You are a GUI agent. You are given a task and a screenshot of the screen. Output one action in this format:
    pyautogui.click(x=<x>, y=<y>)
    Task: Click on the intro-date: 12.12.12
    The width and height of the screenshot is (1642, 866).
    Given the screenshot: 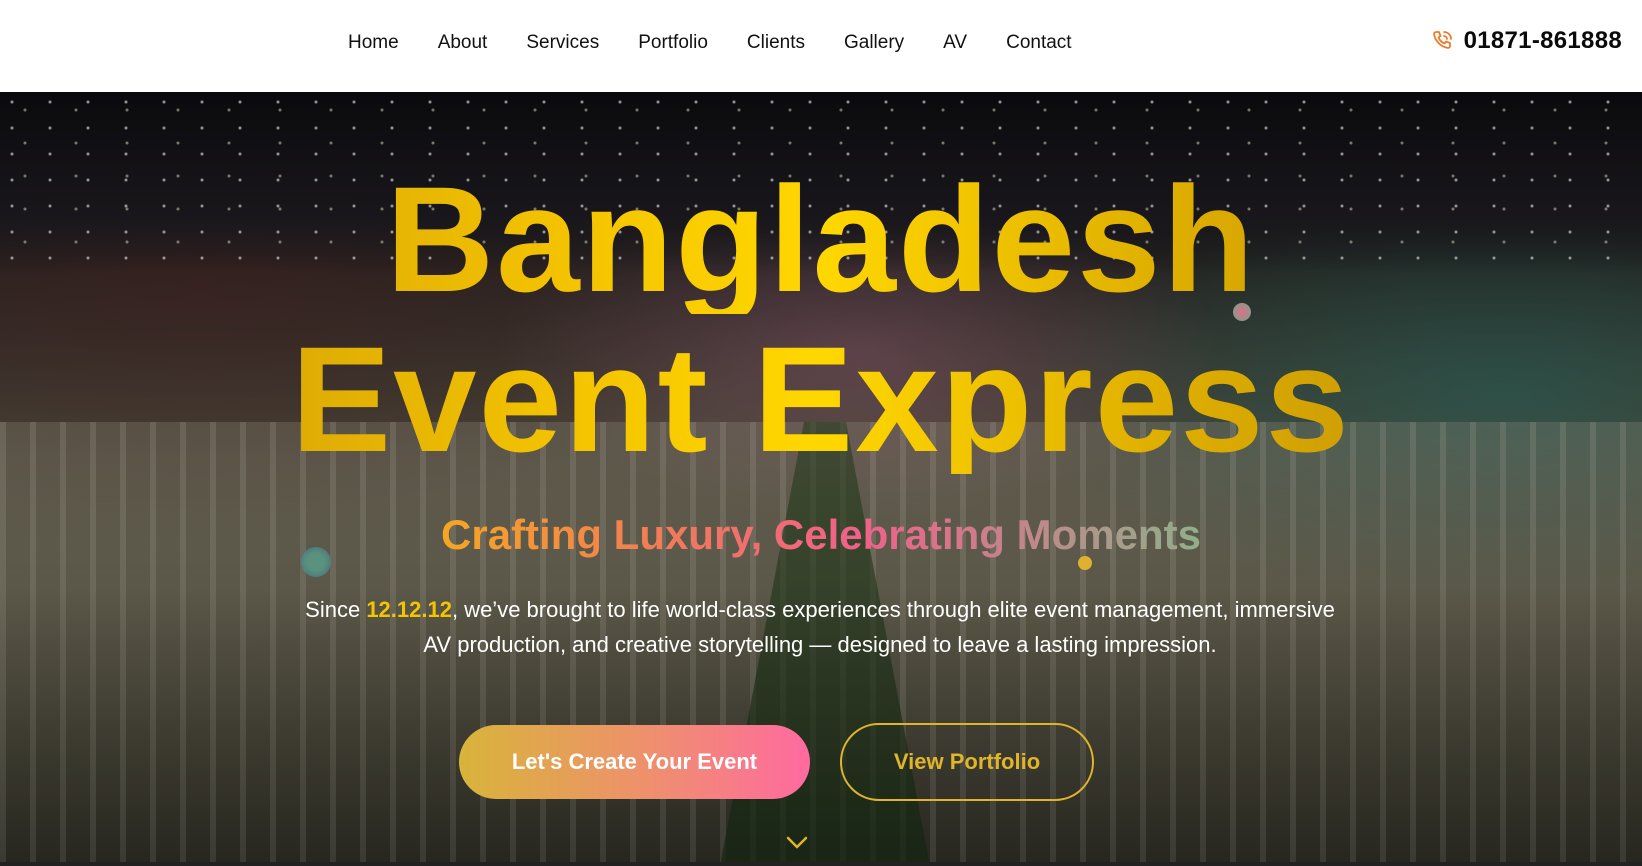 What is the action you would take?
    pyautogui.click(x=409, y=609)
    